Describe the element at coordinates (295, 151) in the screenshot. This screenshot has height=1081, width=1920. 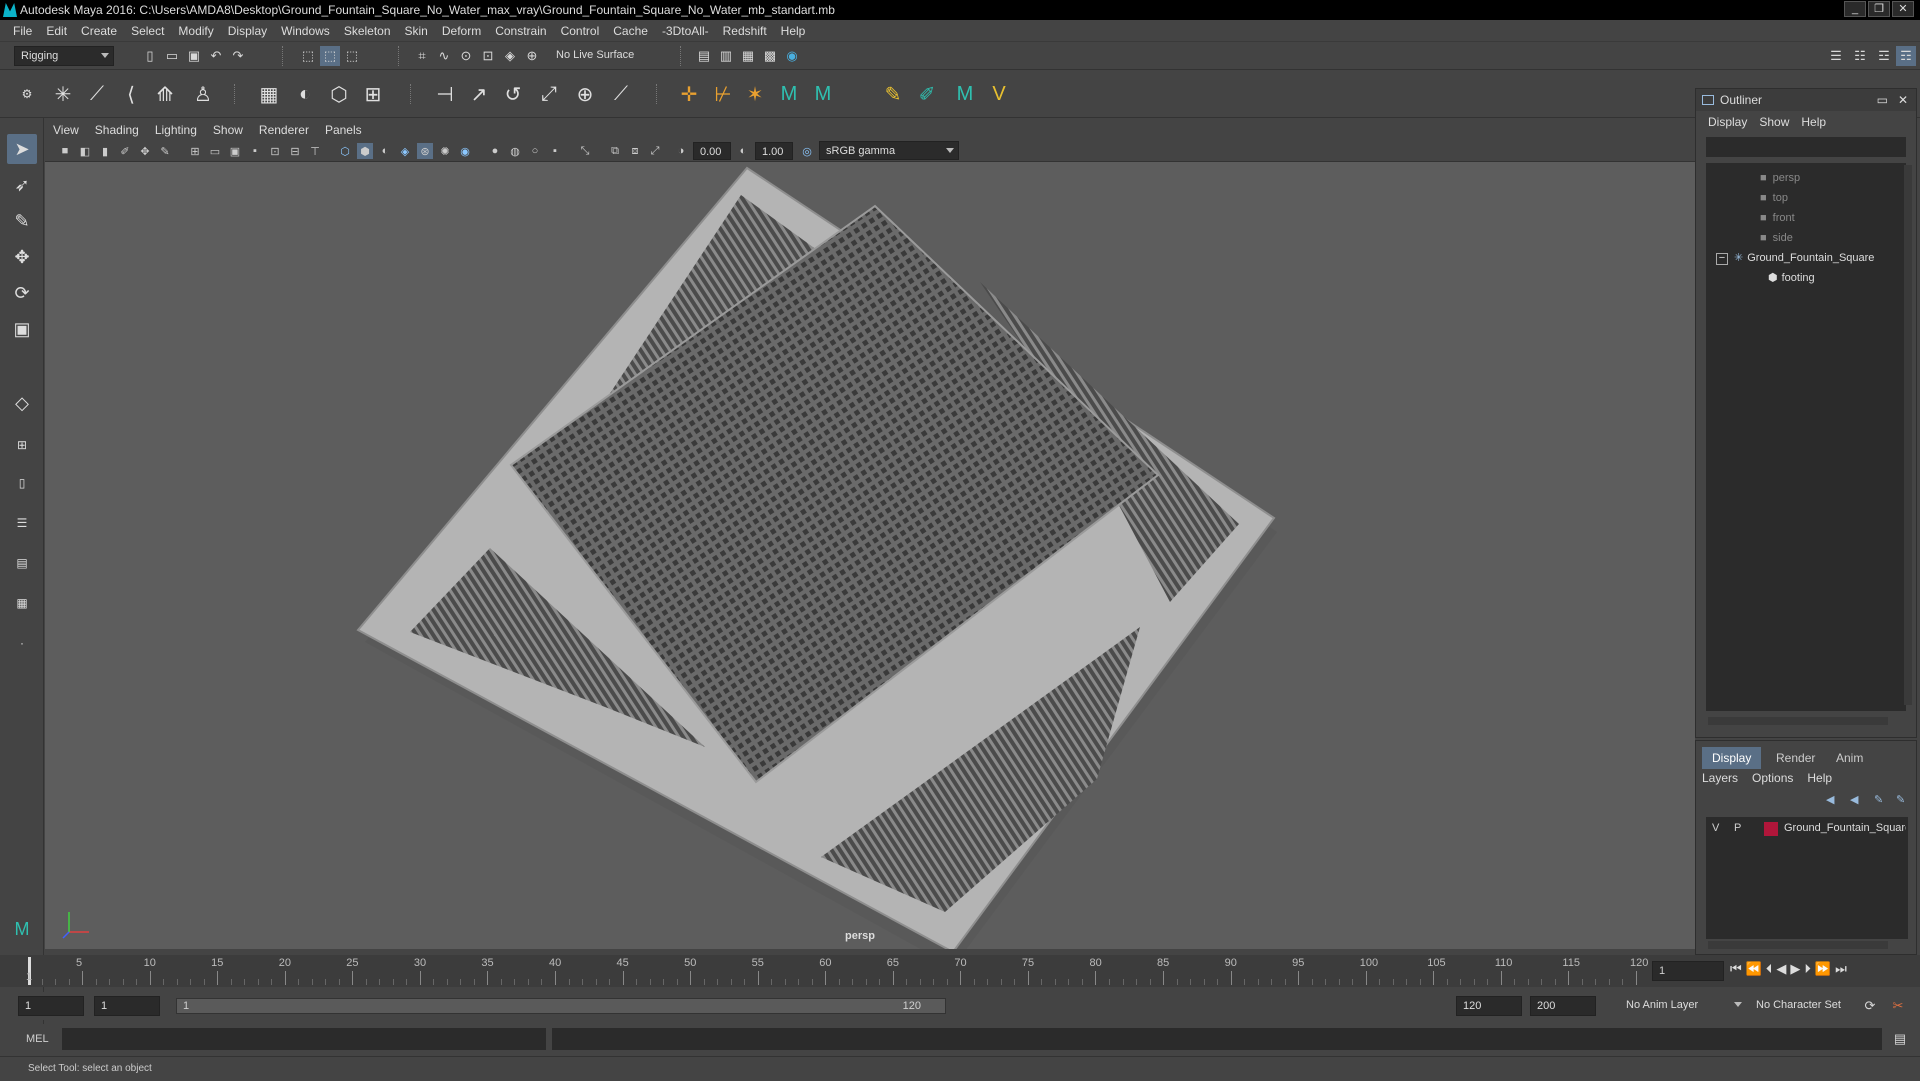
I see `safe-action-icon: ⊟` at that location.